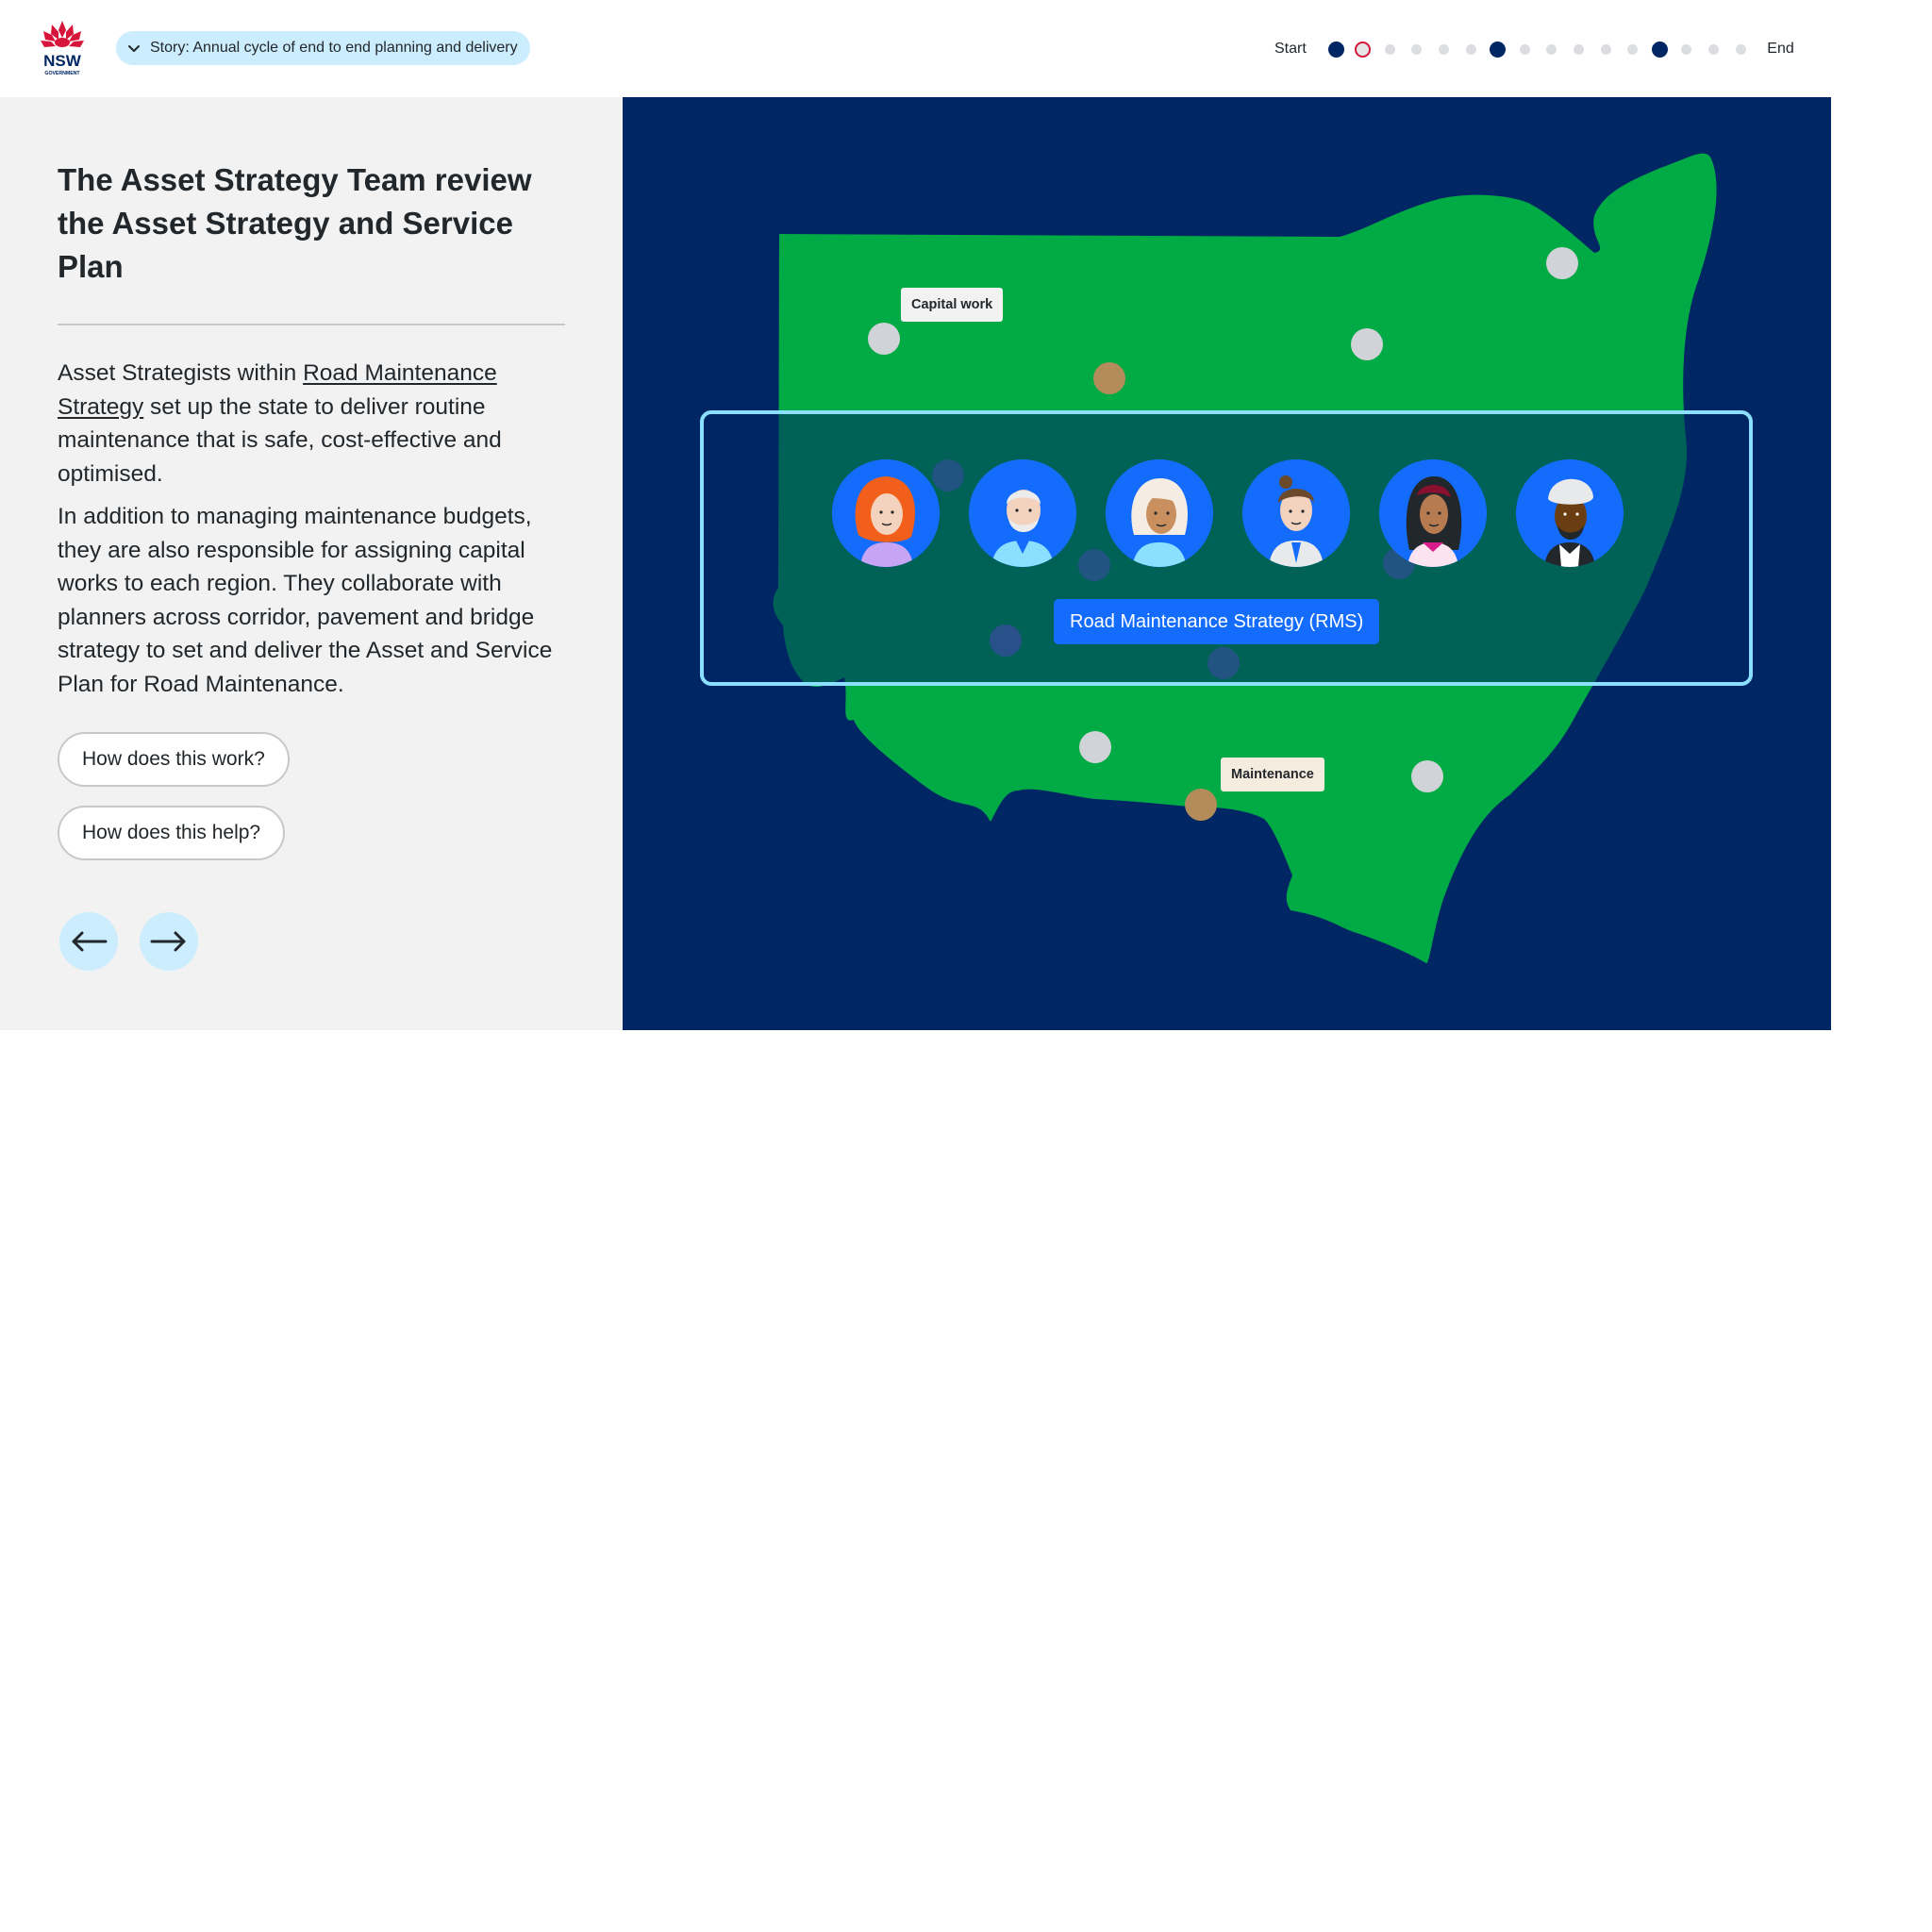 The image size is (1932, 1932). I want to click on previous-button, so click(88, 942).